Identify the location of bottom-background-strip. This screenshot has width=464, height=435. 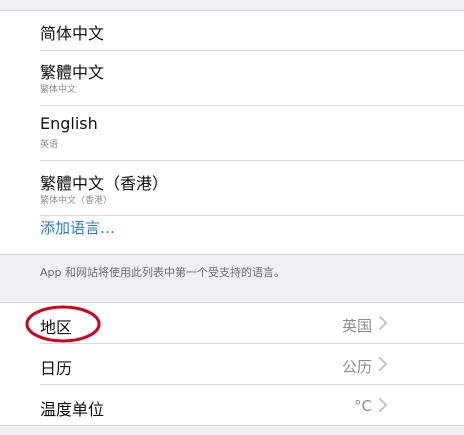
(232, 430).